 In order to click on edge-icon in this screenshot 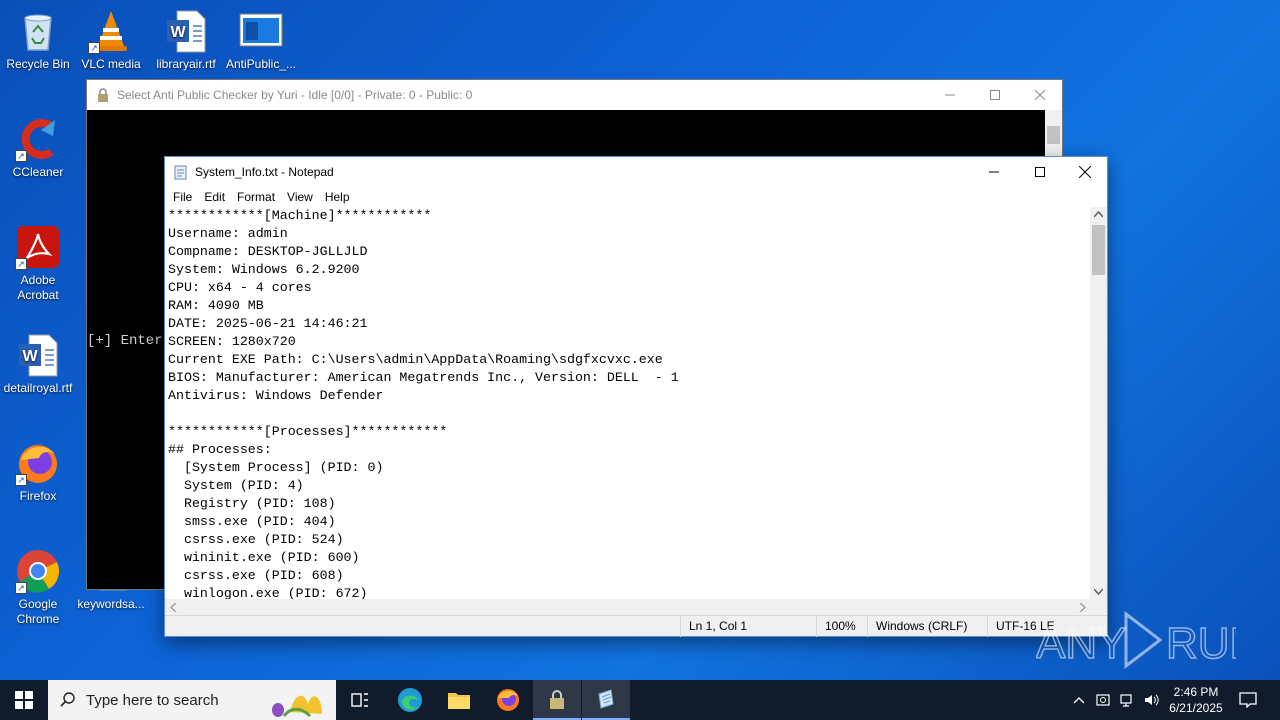, I will do `click(410, 700)`.